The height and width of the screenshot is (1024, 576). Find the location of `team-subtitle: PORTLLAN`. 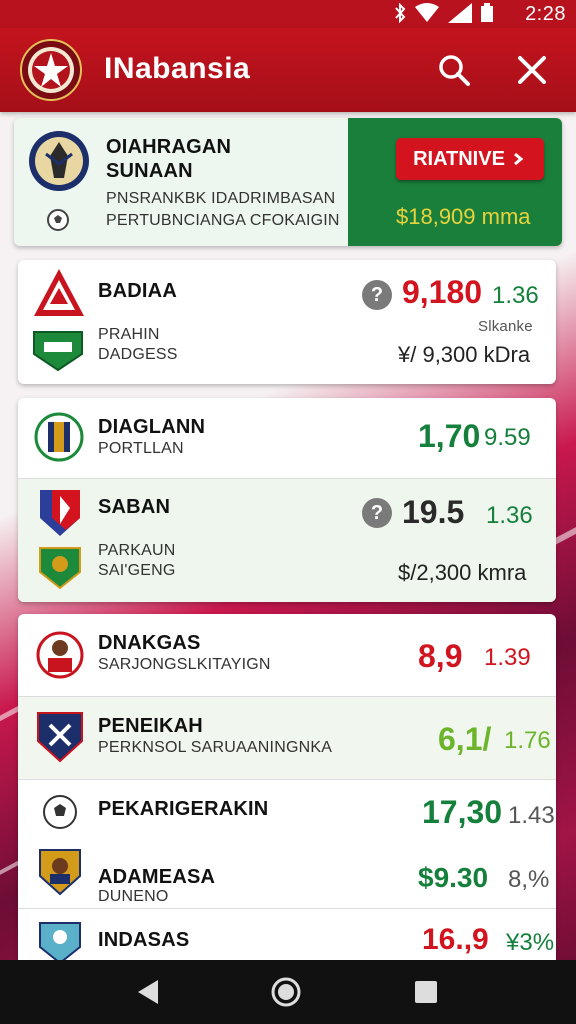

team-subtitle: PORTLLAN is located at coordinates (141, 448).